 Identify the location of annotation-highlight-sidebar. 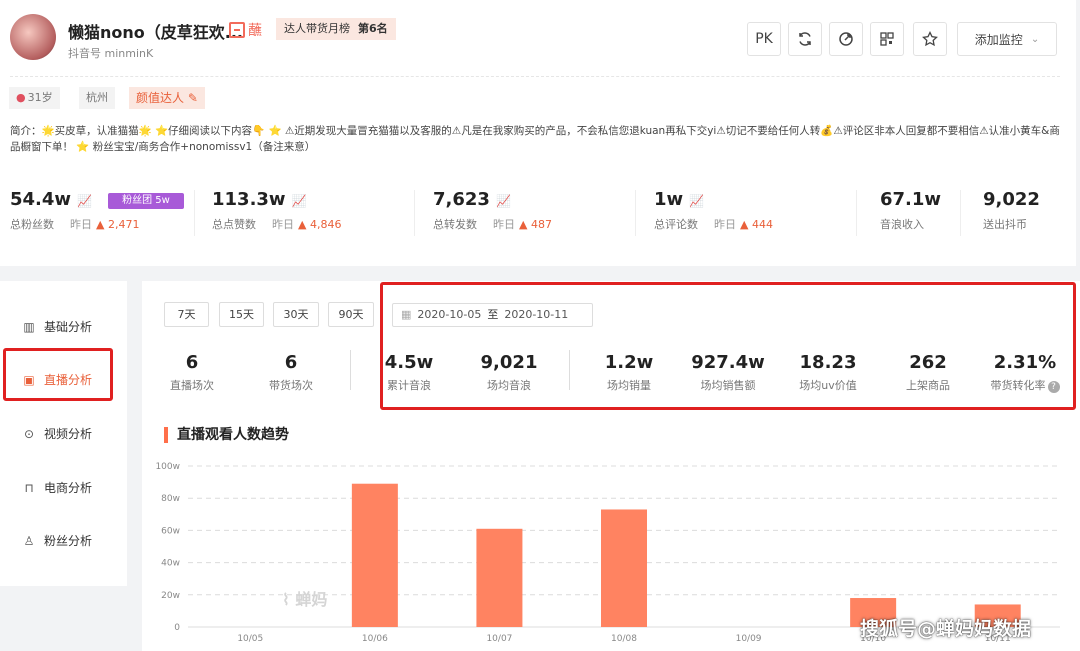
(58, 374).